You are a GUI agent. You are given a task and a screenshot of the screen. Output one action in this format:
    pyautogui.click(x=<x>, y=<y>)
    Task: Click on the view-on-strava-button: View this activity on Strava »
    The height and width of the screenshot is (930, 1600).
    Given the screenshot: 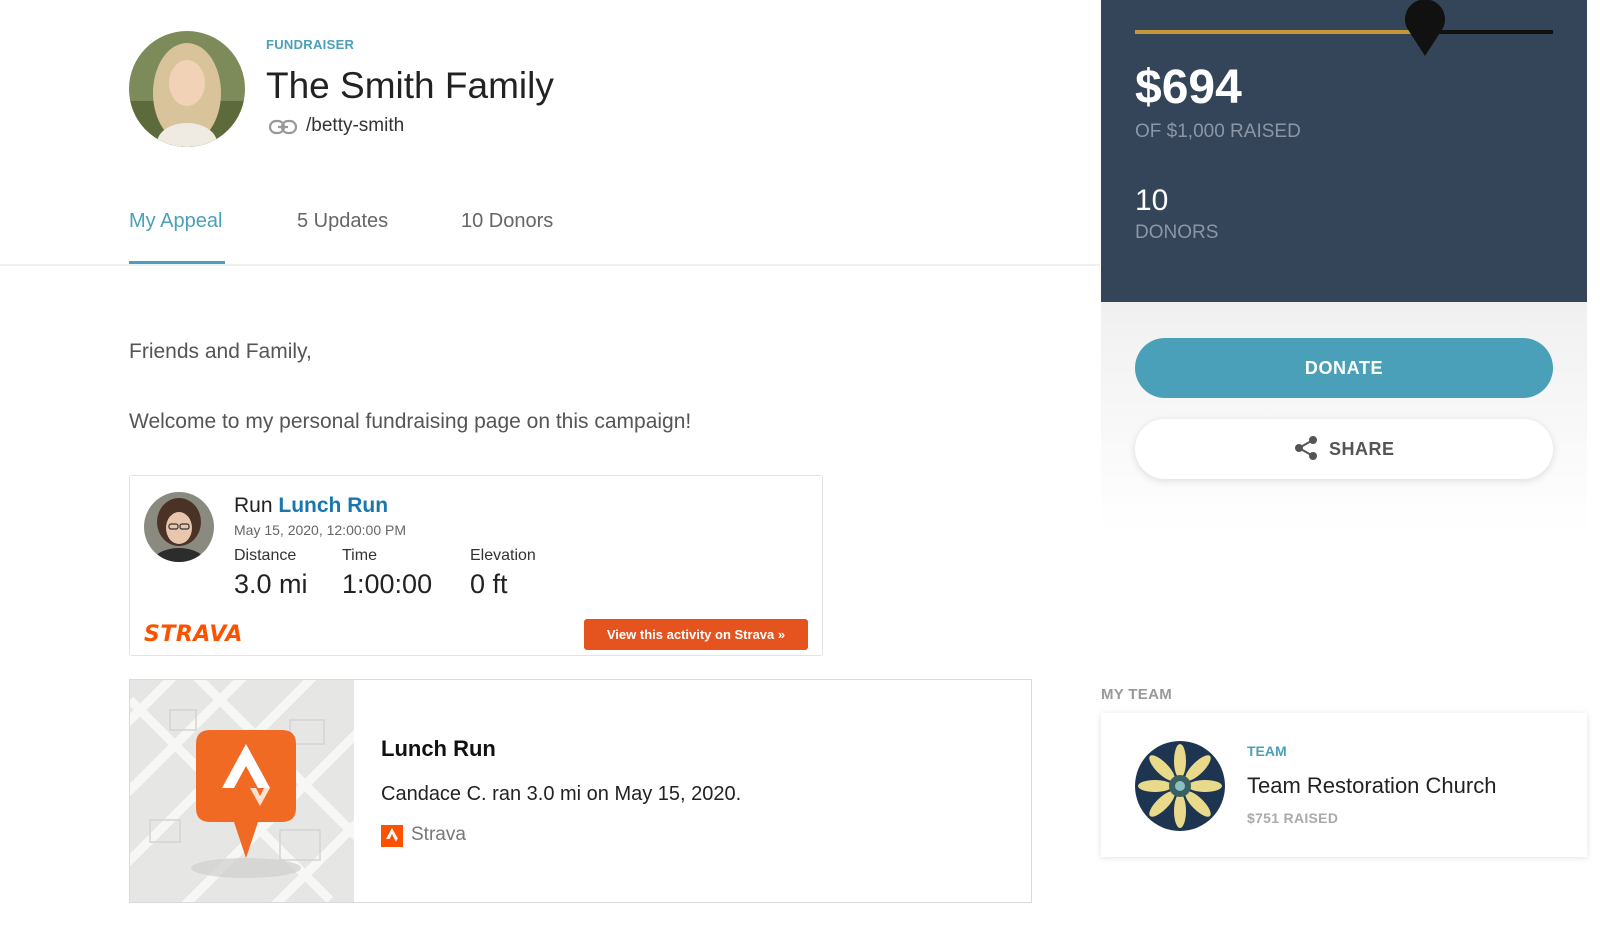 What is the action you would take?
    pyautogui.click(x=696, y=634)
    